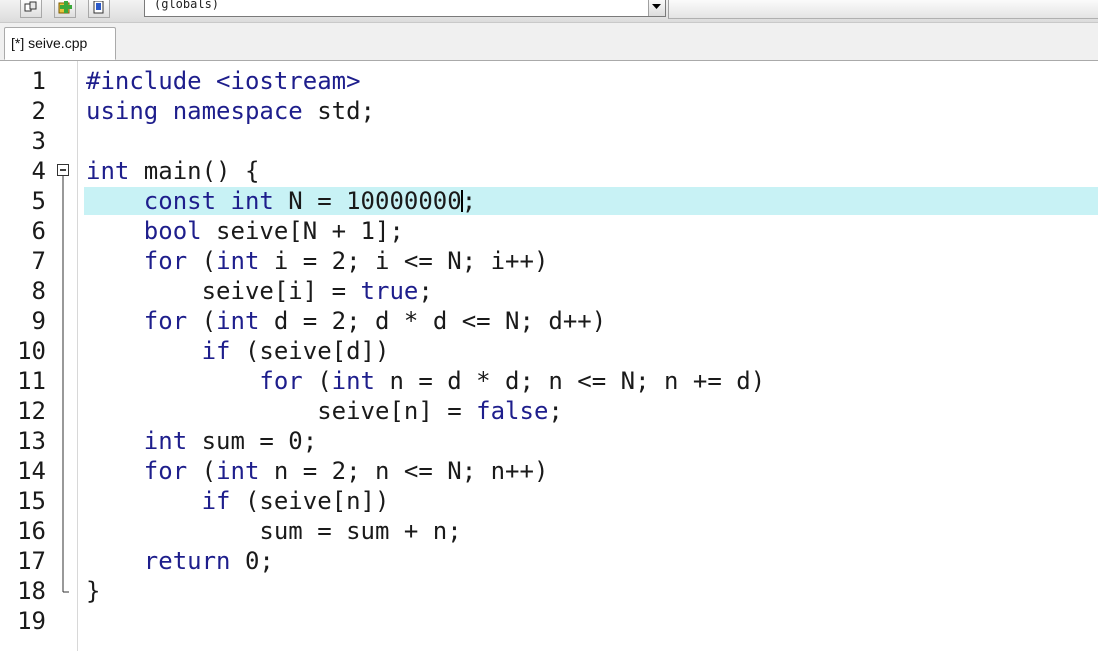  I want to click on toolbar-secondary-area, so click(883, 9).